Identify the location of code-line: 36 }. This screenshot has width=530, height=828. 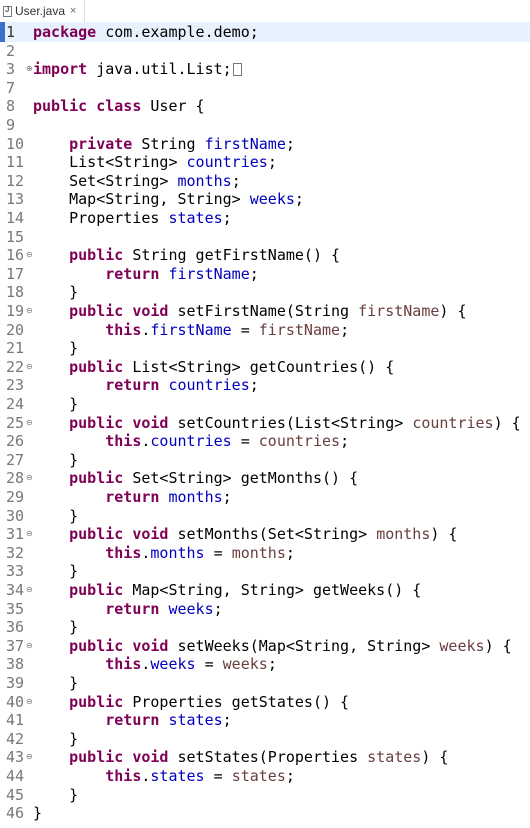
(265, 627).